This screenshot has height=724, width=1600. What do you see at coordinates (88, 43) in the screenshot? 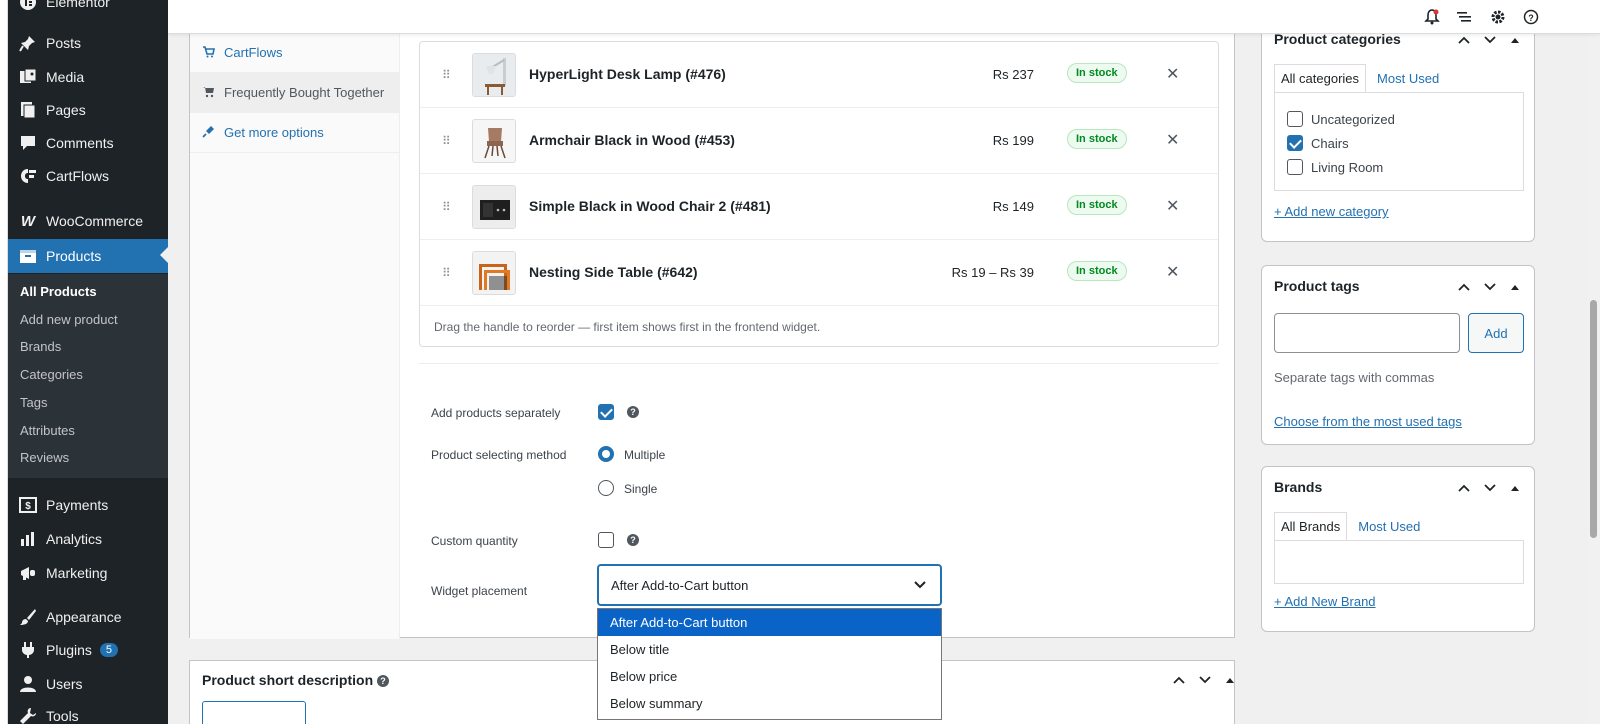
I see `sidebar-item-posts: Posts` at bounding box center [88, 43].